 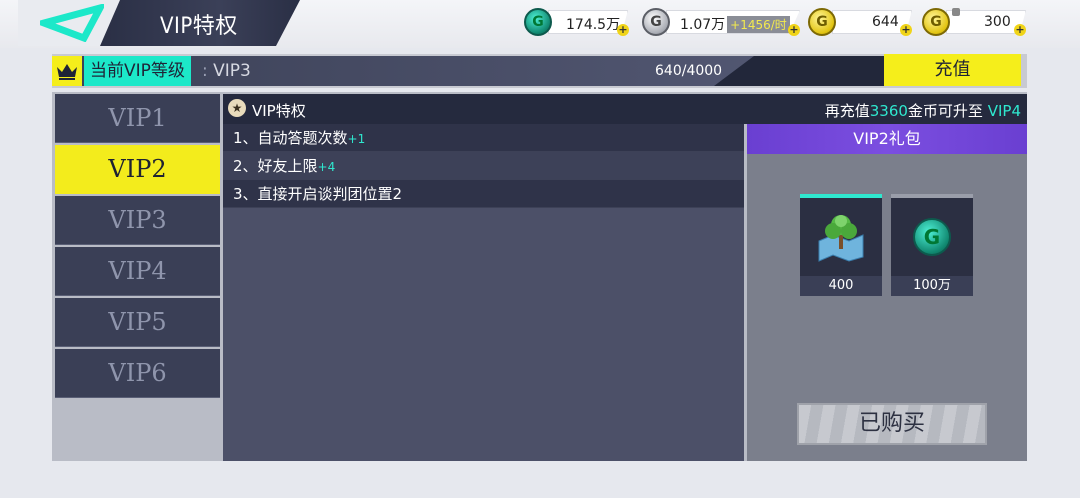 I want to click on gold-coin-icon: G, so click(x=822, y=22).